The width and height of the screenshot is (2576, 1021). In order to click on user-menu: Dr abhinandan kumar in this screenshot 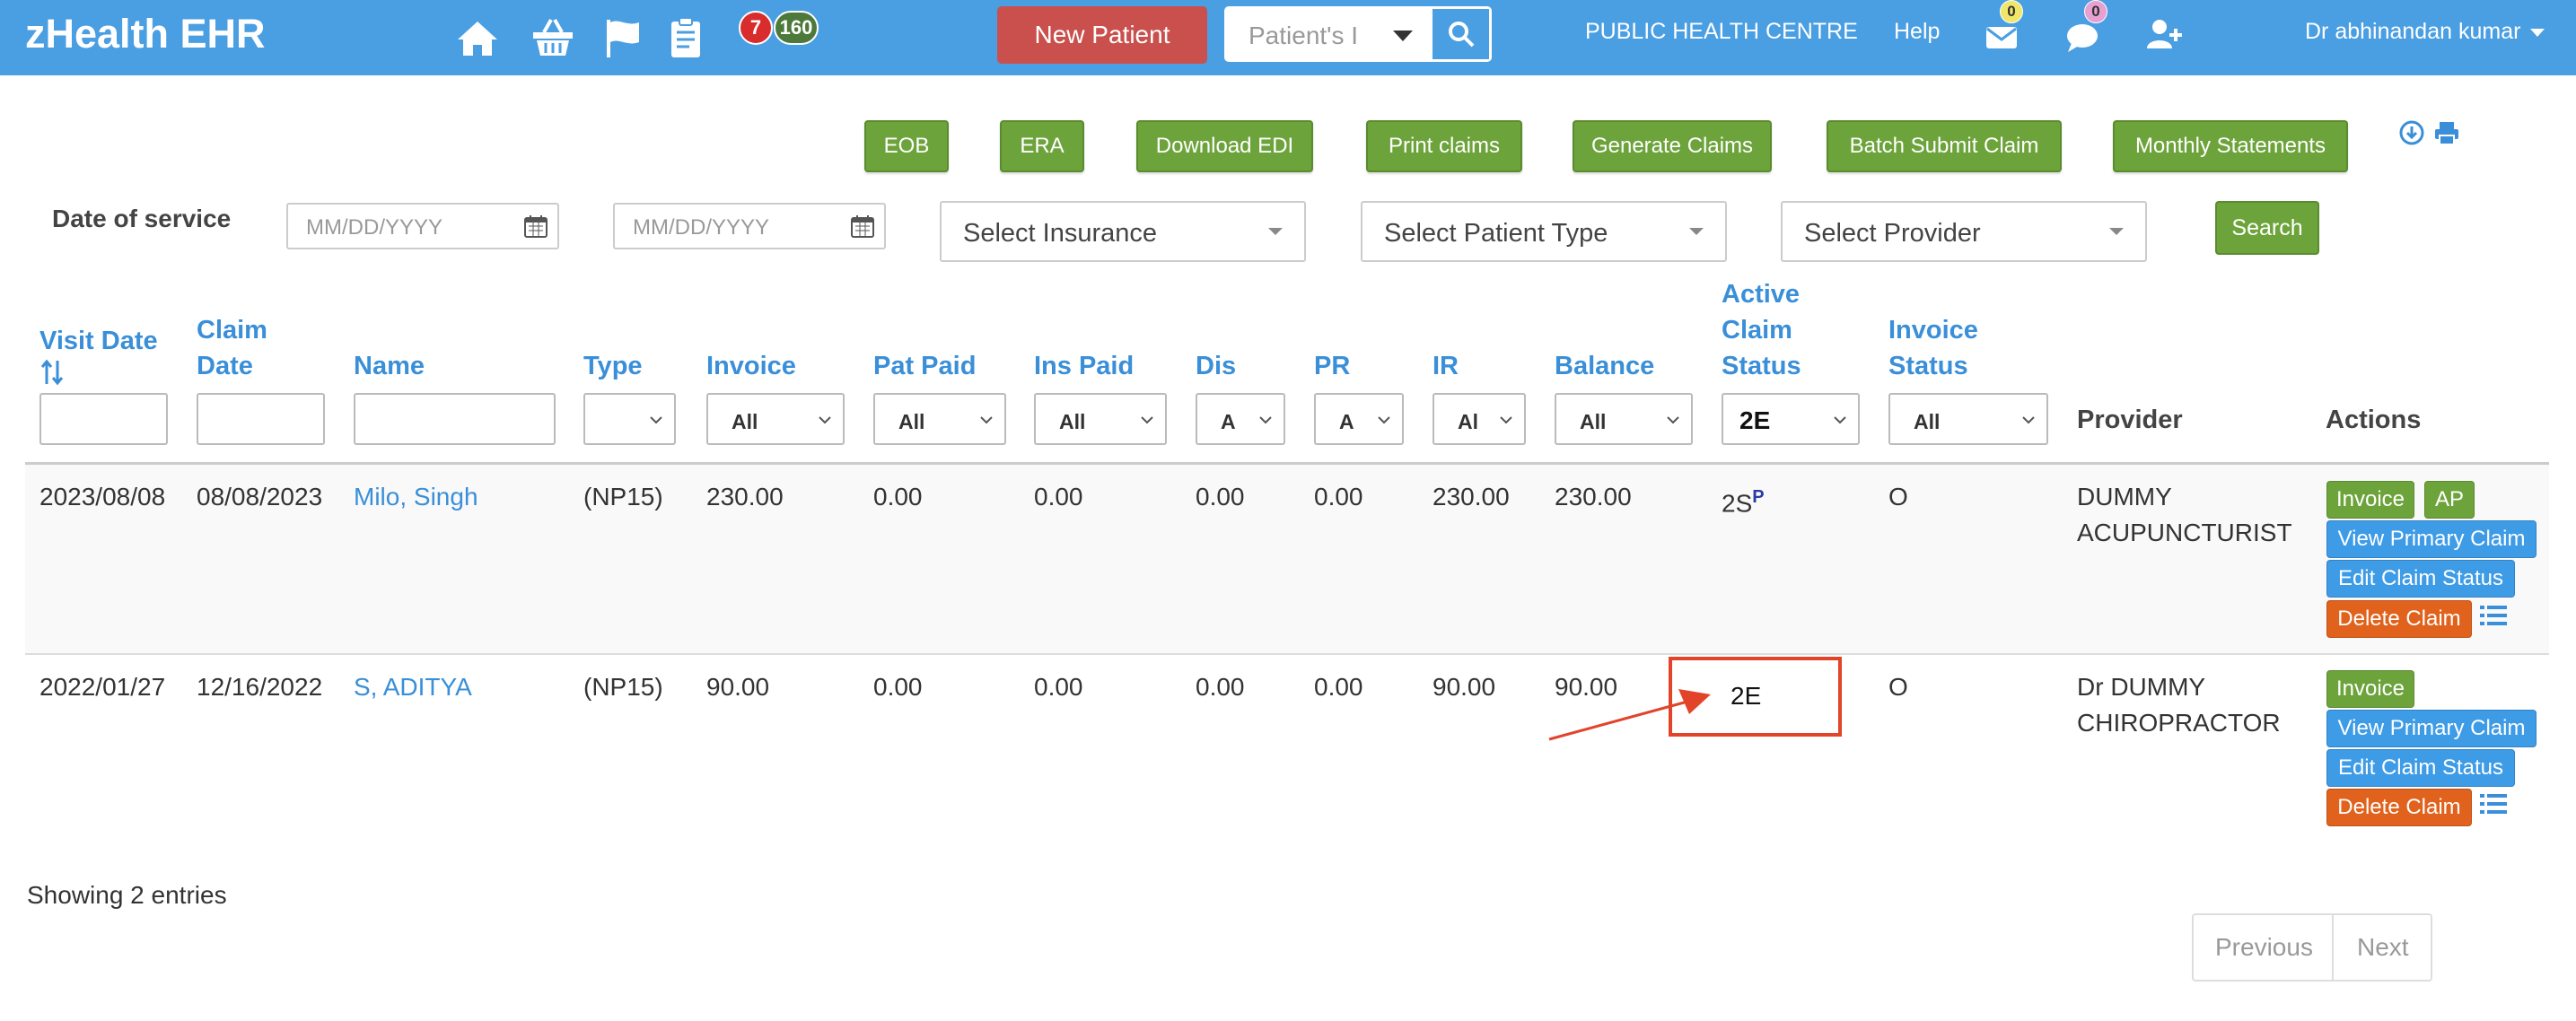, I will do `click(2425, 32)`.